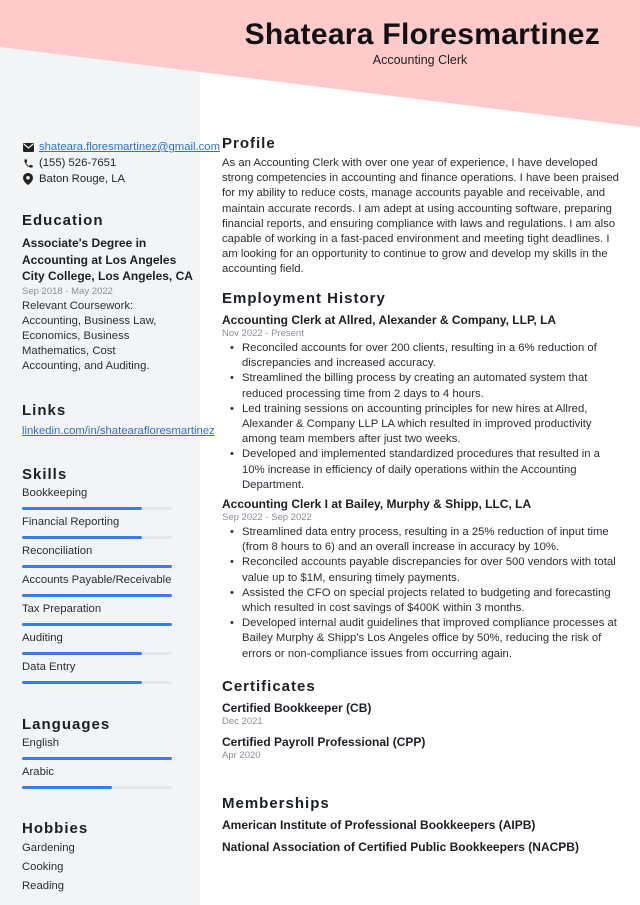 The image size is (640, 905). What do you see at coordinates (55, 493) in the screenshot?
I see `skill-label: Bookkeeping` at bounding box center [55, 493].